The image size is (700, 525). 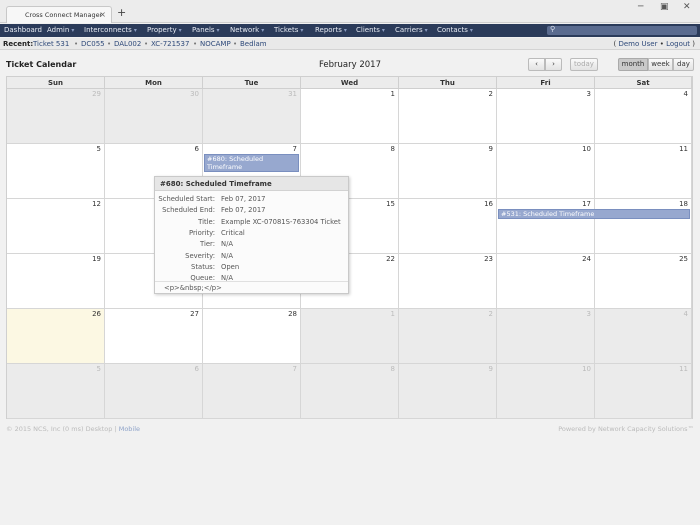 What do you see at coordinates (448, 281) in the screenshot?
I see `calendar-day-cell: 23` at bounding box center [448, 281].